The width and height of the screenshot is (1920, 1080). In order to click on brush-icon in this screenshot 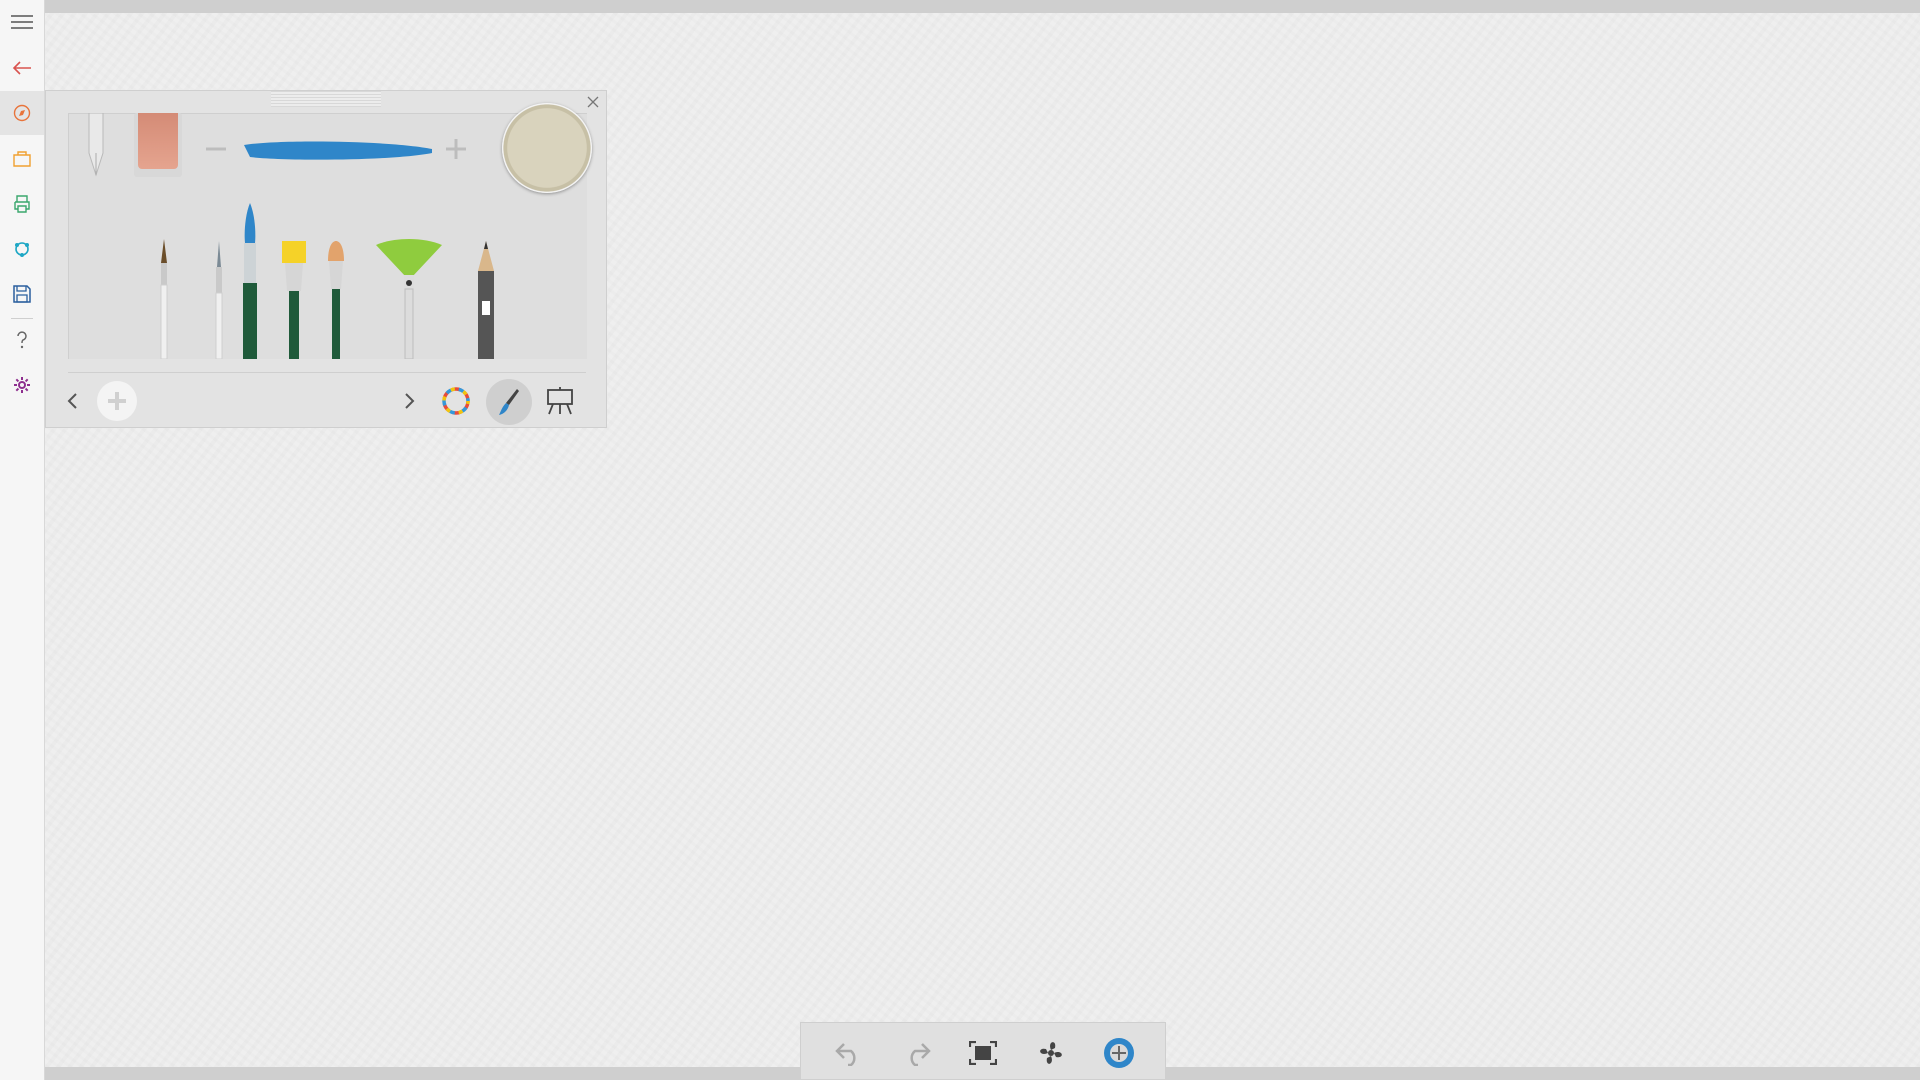, I will do `click(509, 402)`.